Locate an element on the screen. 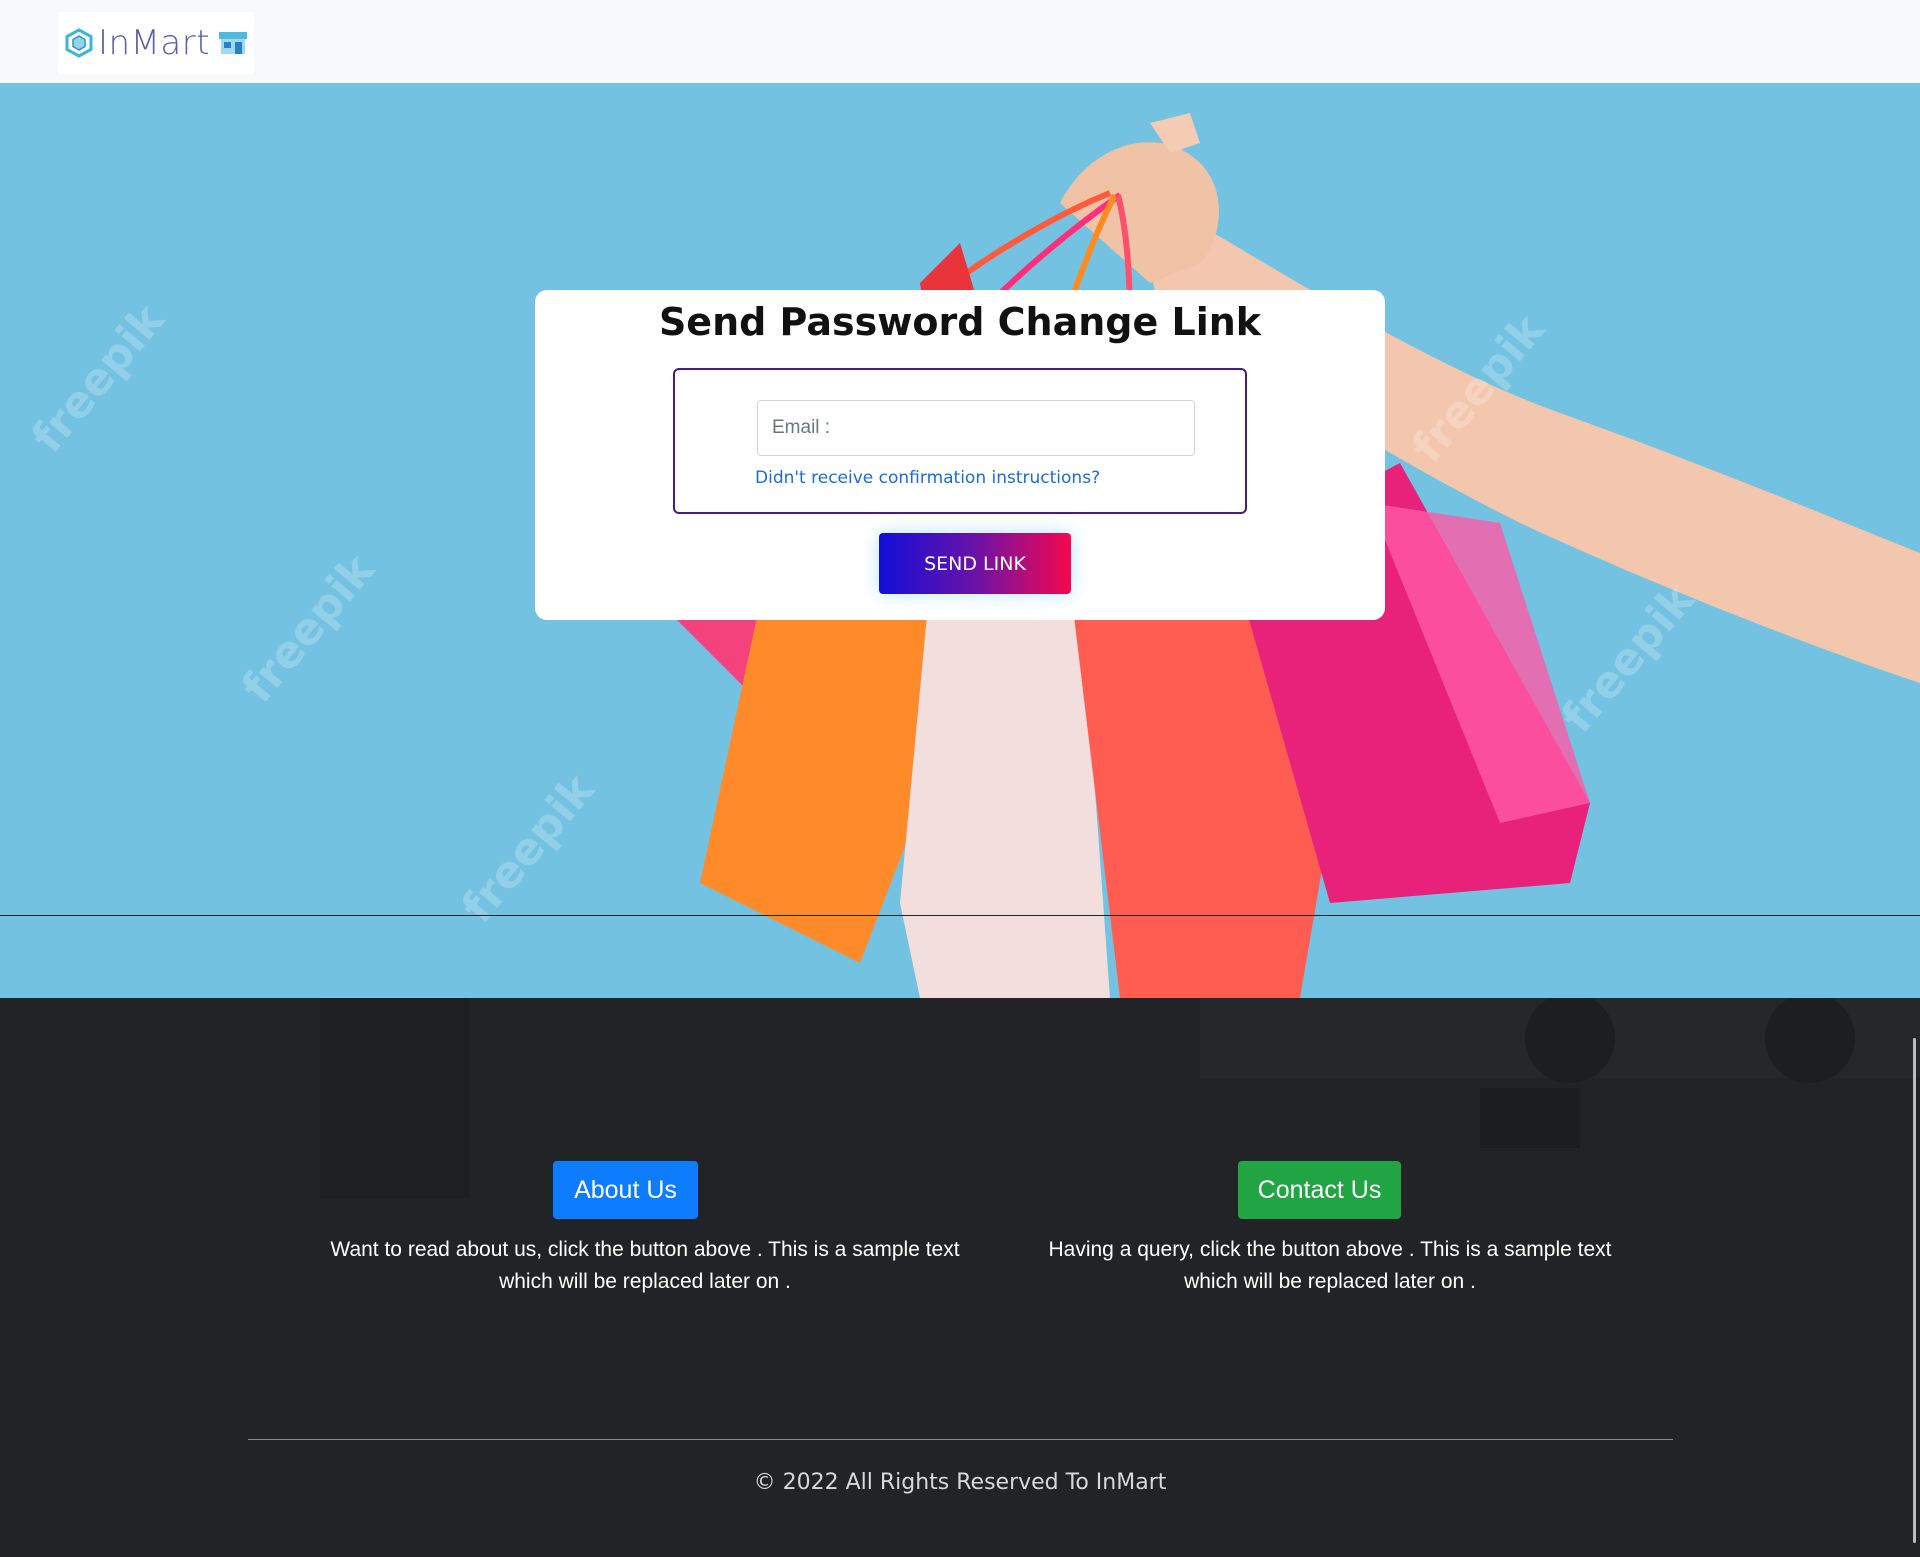 The height and width of the screenshot is (1557, 1920). brand-name: InMart is located at coordinates (154, 43).